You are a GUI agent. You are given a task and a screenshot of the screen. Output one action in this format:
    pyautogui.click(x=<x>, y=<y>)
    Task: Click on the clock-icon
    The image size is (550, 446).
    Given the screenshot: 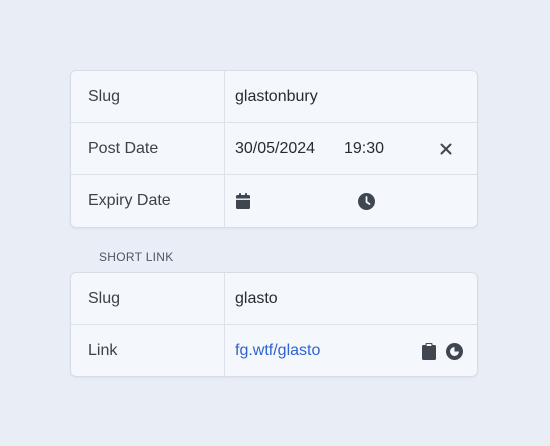 What is the action you would take?
    pyautogui.click(x=366, y=201)
    